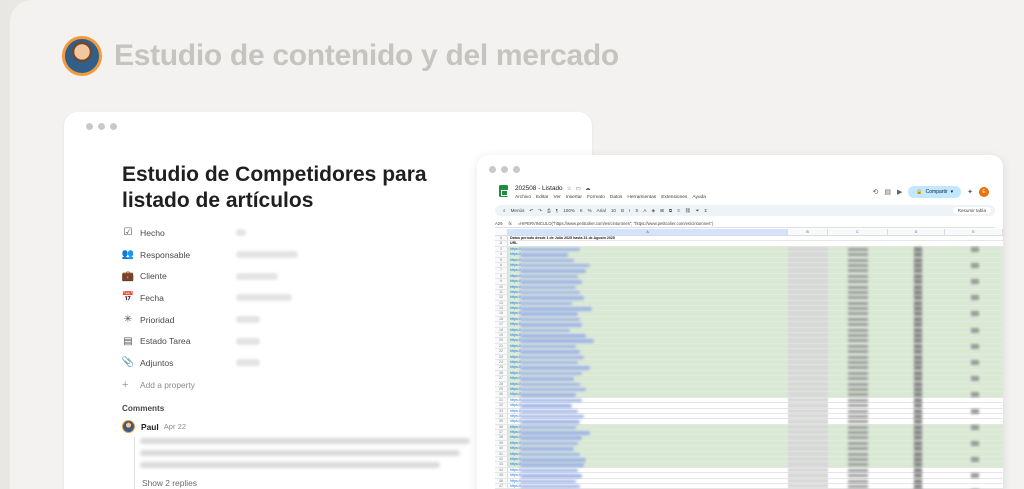  I want to click on row-number: 42, so click(501, 459).